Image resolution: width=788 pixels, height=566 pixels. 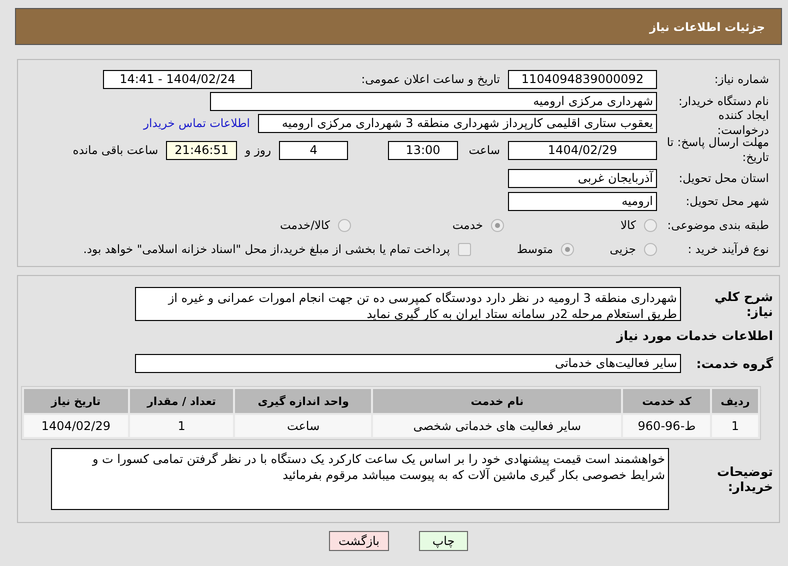 I want to click on print-button: چاپ, so click(x=443, y=541).